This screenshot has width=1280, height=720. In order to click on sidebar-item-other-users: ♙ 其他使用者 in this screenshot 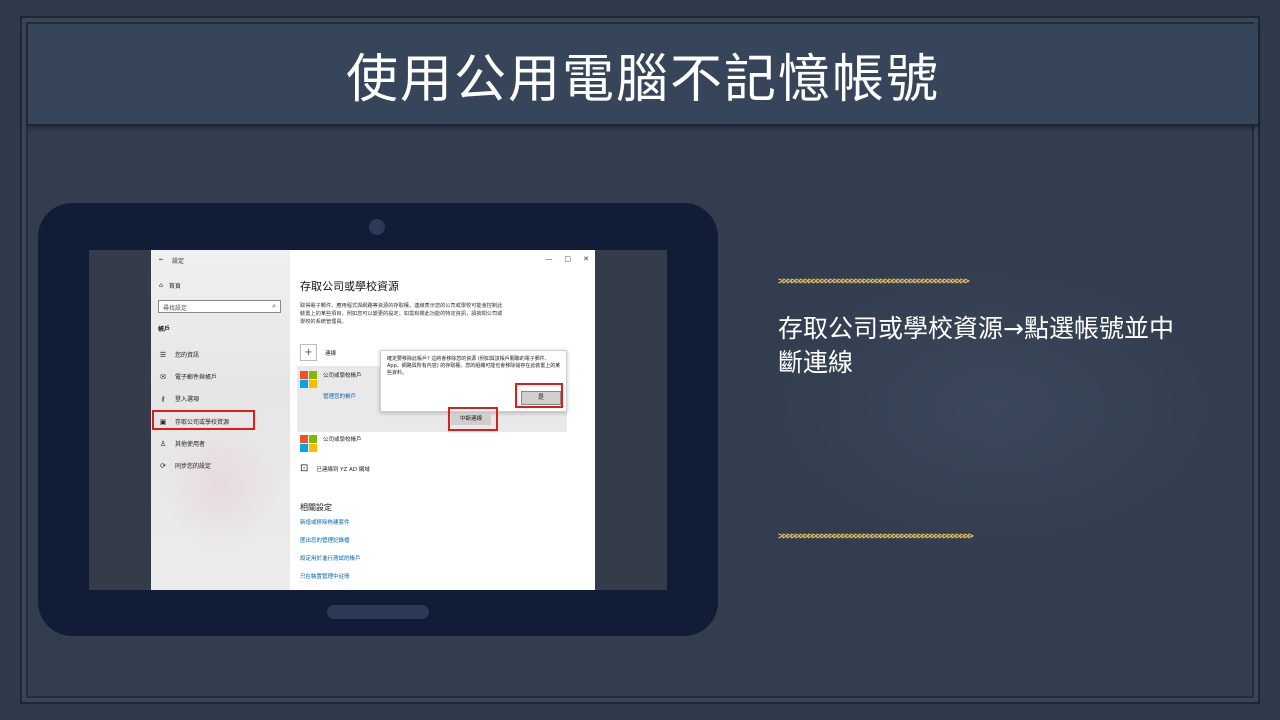, I will do `click(182, 444)`.